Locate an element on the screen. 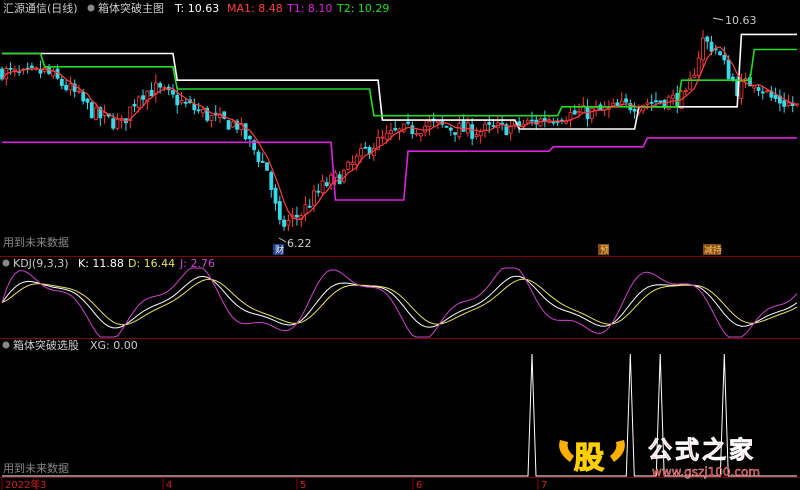 The height and width of the screenshot is (490, 800). settings-dot-icon is located at coordinates (91, 8).